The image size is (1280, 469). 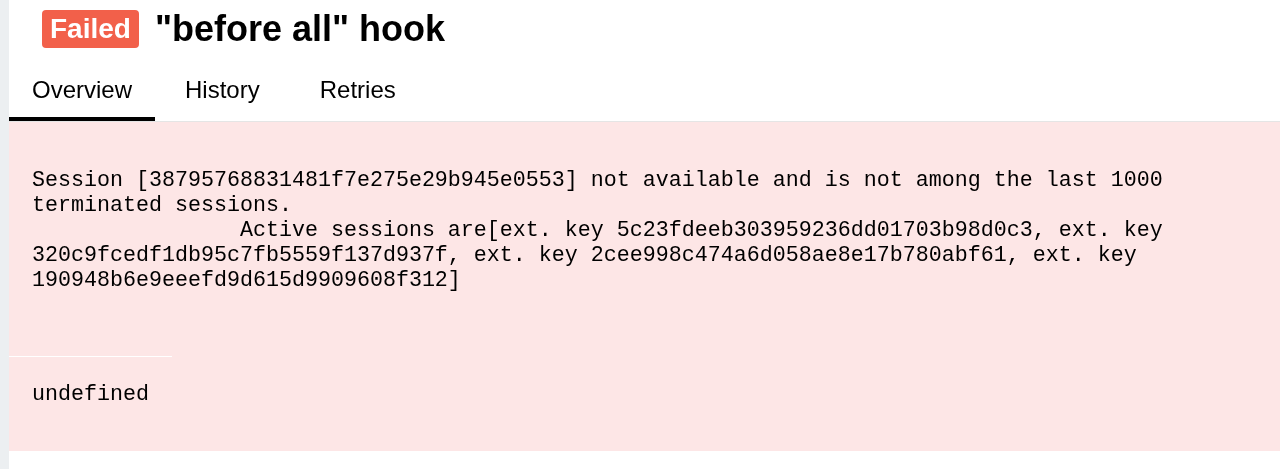 I want to click on status-badge: Failed, so click(x=90, y=29).